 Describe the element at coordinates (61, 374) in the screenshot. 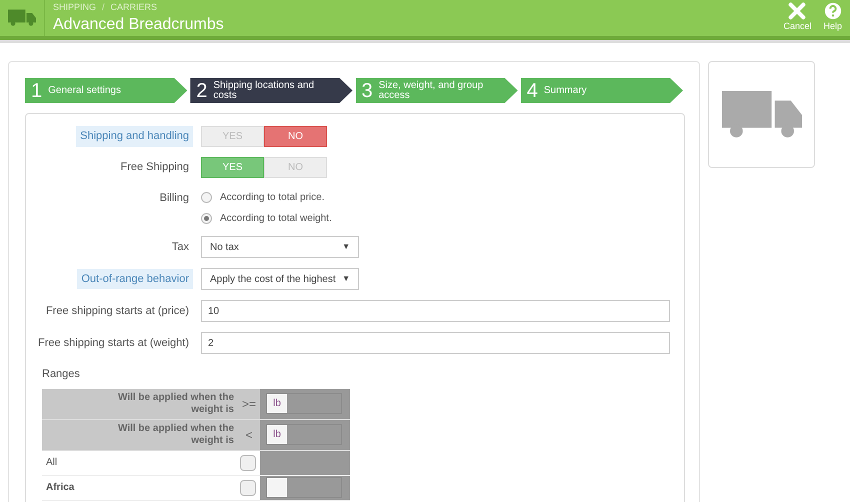

I see `section-title: Ranges` at that location.